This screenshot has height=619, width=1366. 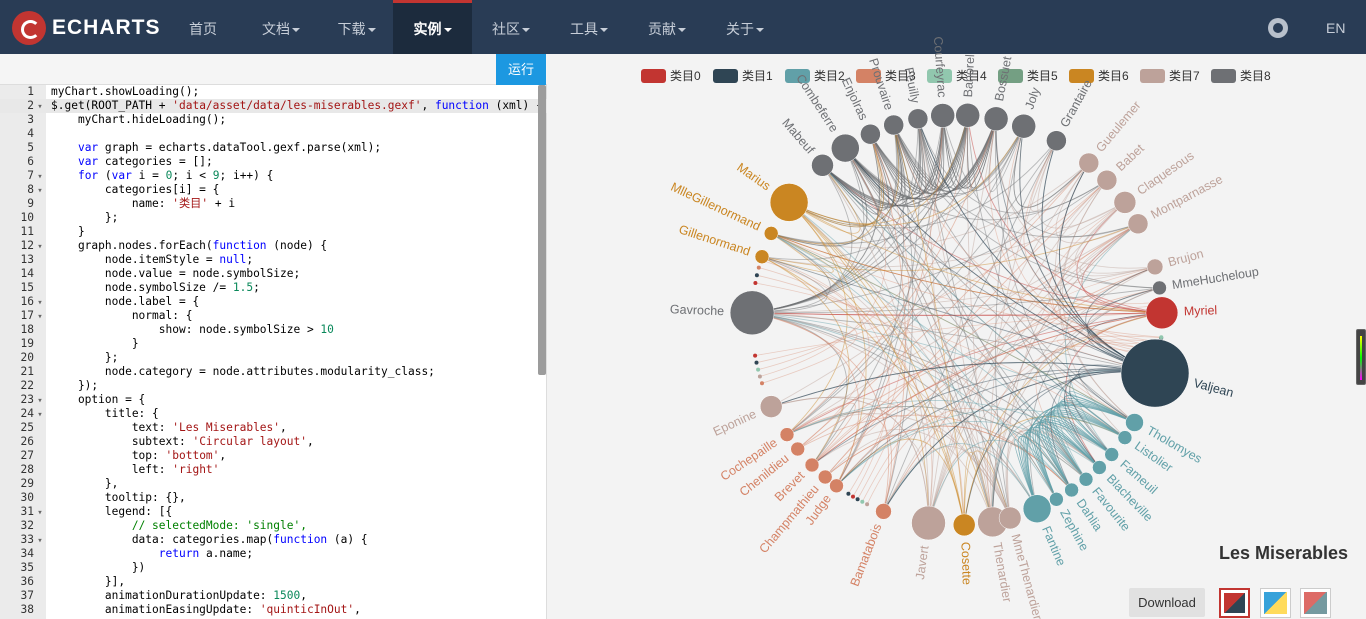 I want to click on legend-item: 类目0, so click(x=671, y=76).